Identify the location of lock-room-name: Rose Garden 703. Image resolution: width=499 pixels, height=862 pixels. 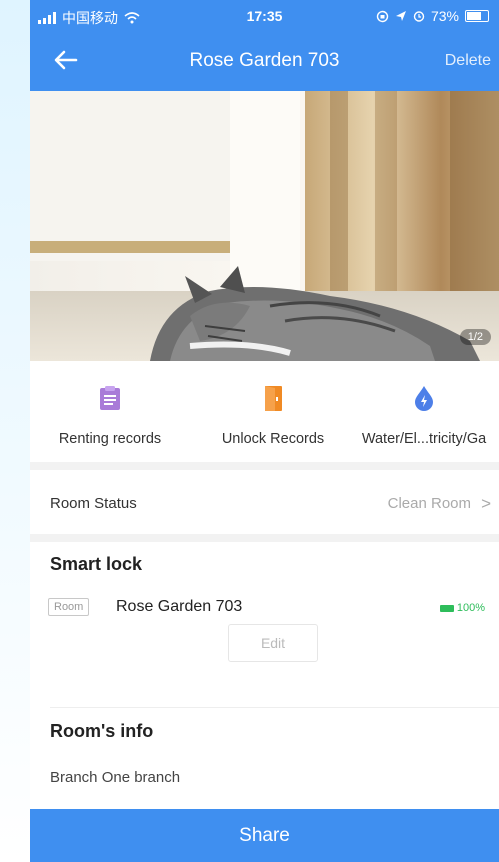
(179, 606).